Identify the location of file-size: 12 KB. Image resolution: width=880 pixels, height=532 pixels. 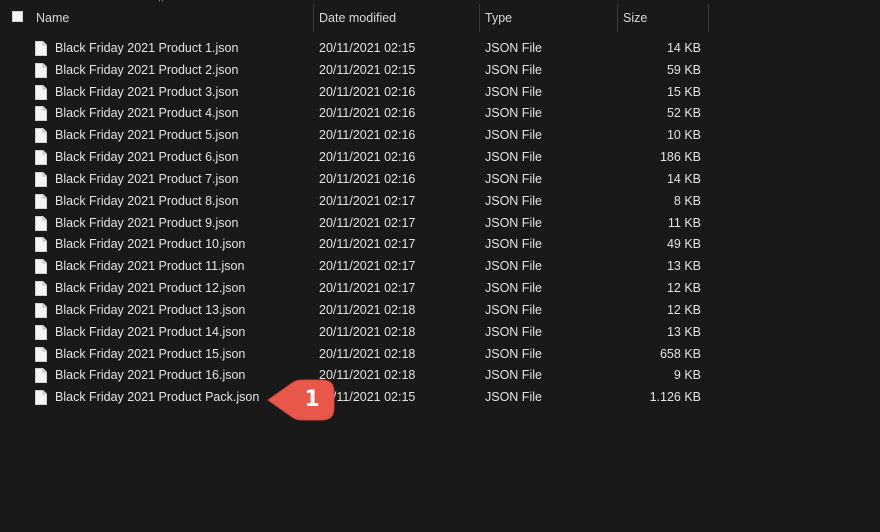
(683, 288).